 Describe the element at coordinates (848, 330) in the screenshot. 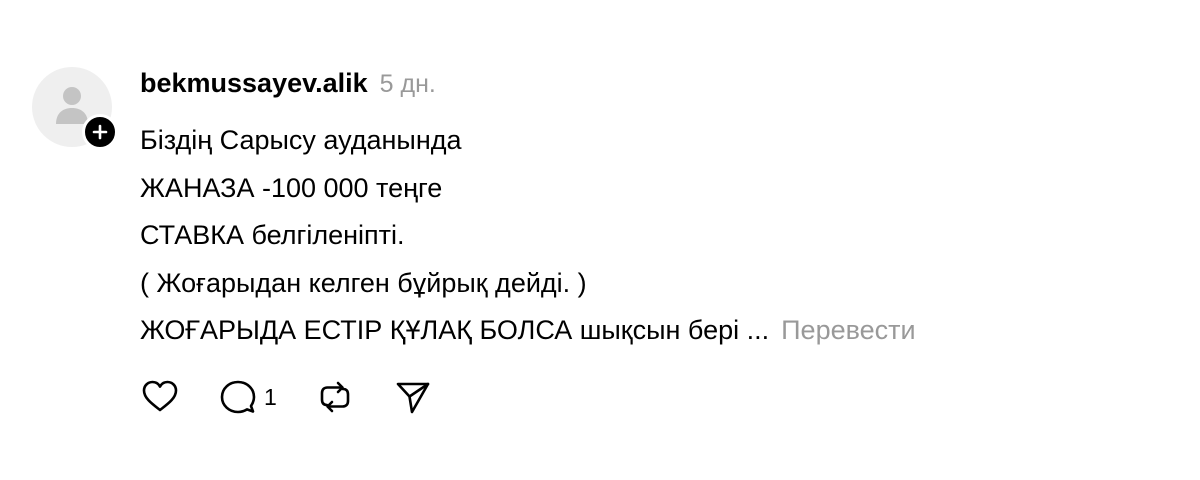

I see `translate-link: Перевести` at that location.